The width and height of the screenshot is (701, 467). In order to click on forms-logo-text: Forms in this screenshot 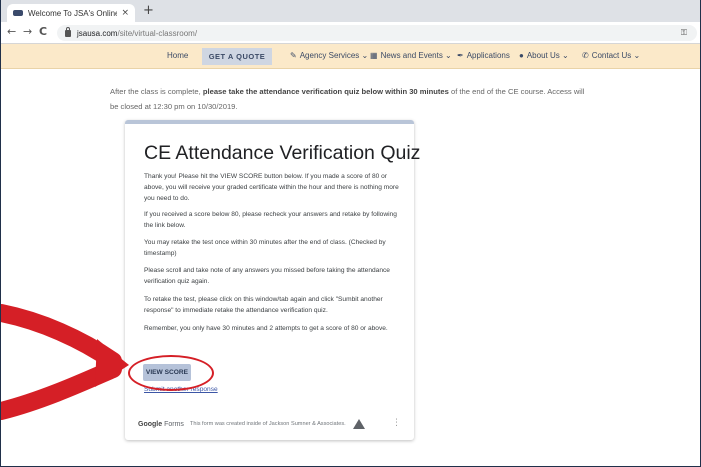, I will do `click(174, 424)`.